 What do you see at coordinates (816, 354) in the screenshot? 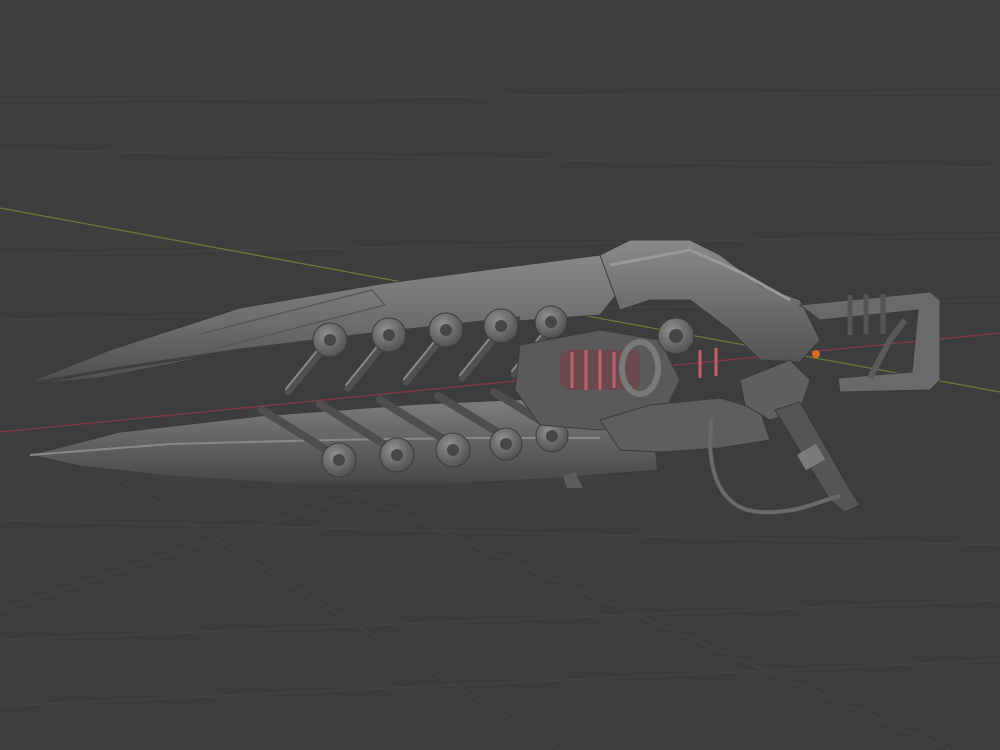
I see `origin-point-icon` at bounding box center [816, 354].